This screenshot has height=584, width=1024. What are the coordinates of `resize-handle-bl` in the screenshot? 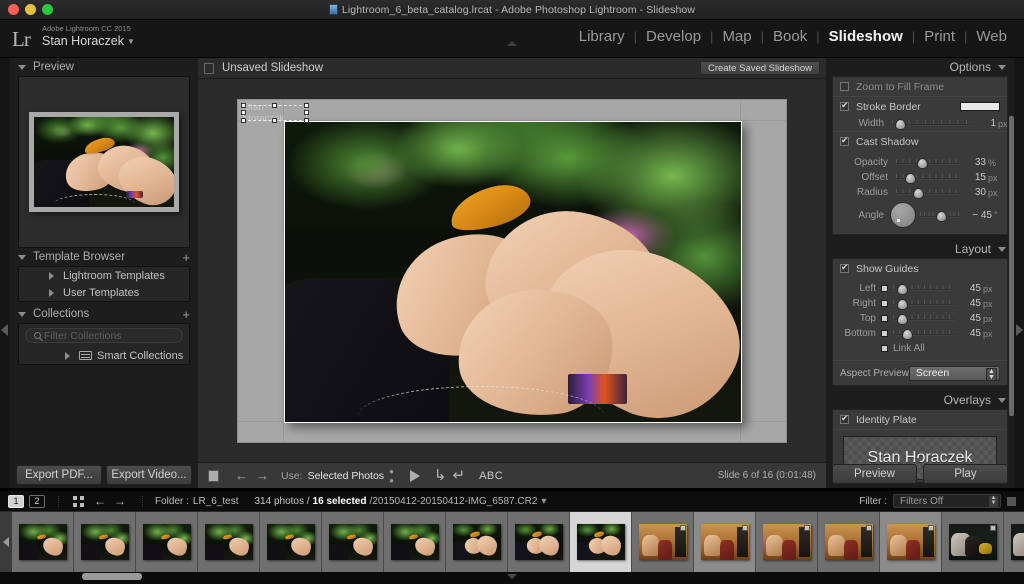 It's located at (243, 120).